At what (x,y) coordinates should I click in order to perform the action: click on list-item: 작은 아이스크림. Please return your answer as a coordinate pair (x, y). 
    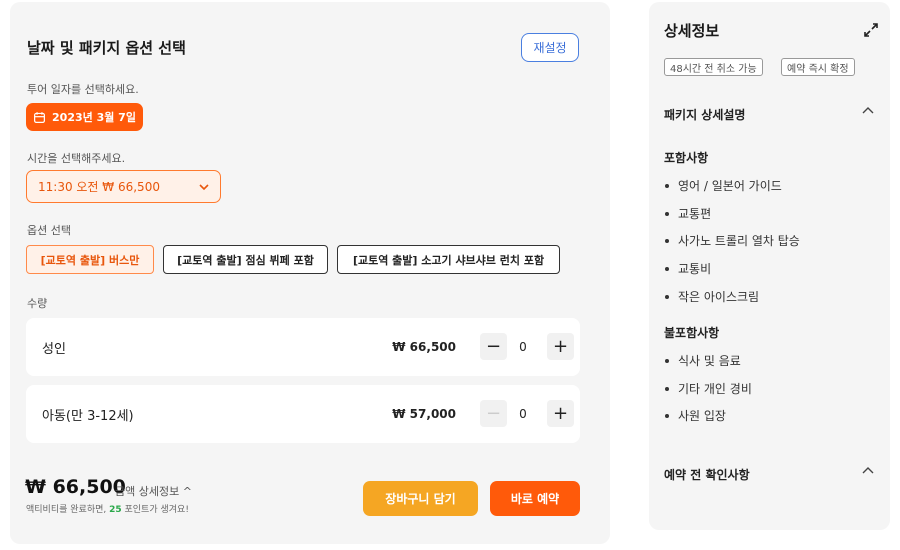
    Looking at the image, I should click on (712, 296).